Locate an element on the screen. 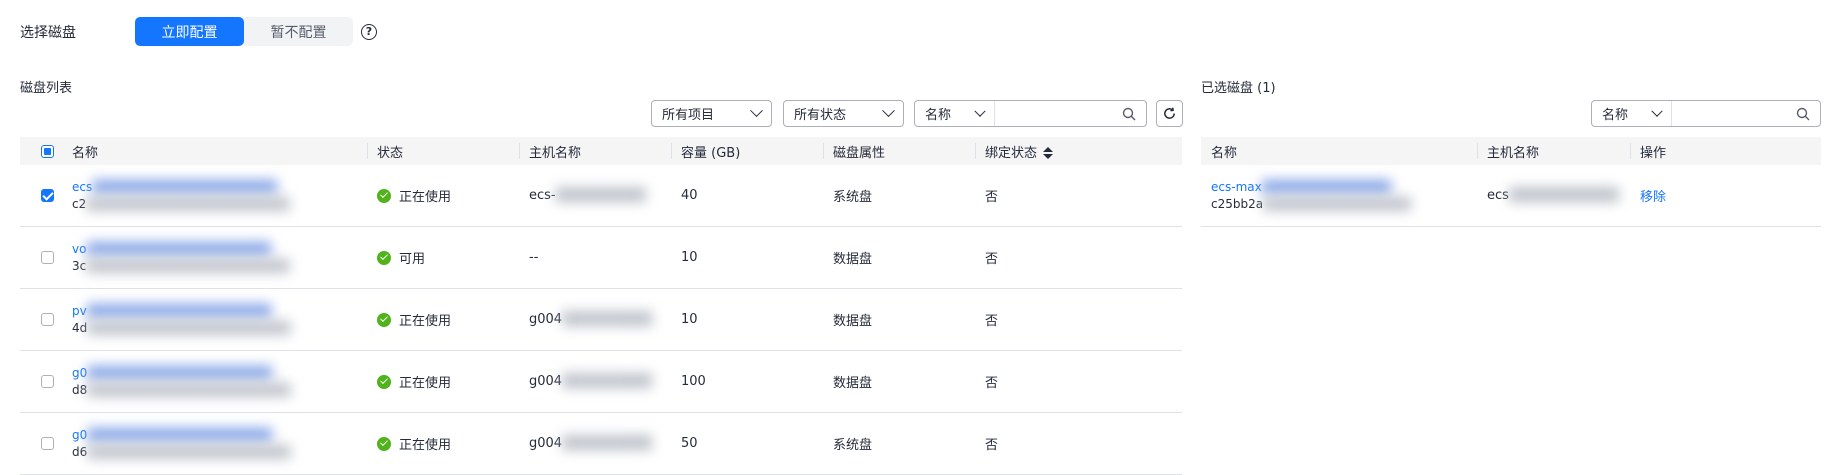 The image size is (1829, 475). select-all-checkbox is located at coordinates (47, 151).